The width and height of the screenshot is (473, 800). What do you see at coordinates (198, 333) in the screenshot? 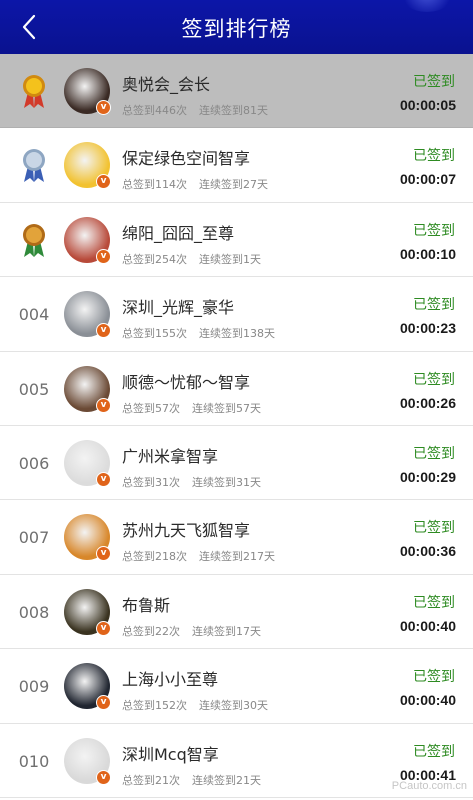
I see `checkin-stats: 总签到155次 连续签到138天` at bounding box center [198, 333].